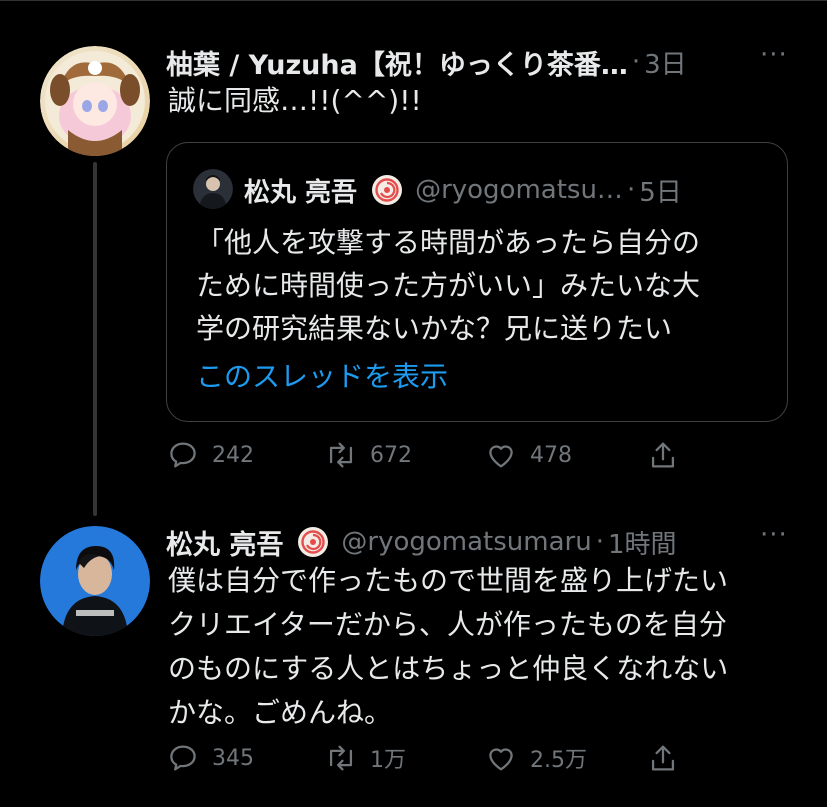 Image resolution: width=827 pixels, height=807 pixels. Describe the element at coordinates (528, 455) in the screenshot. I see `like-button: 478` at that location.